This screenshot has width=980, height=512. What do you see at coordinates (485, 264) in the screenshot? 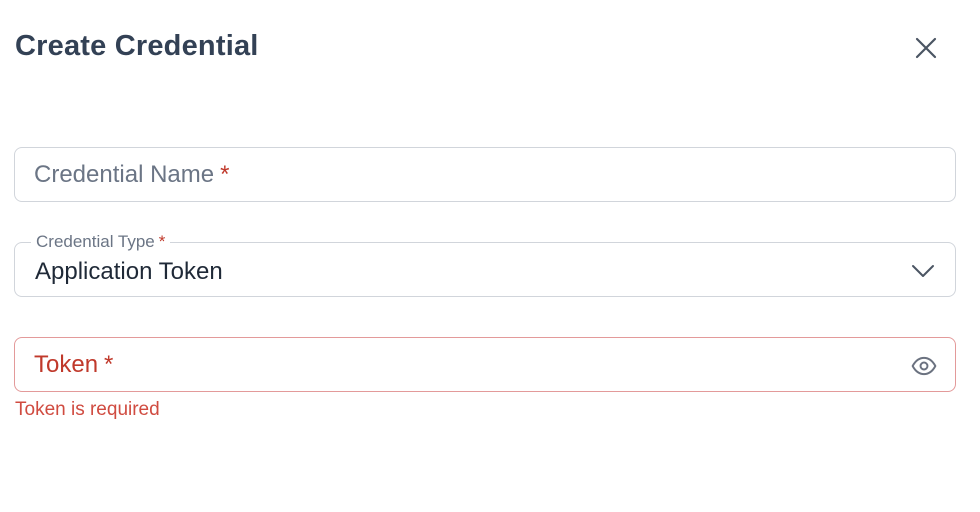
I see `credential-type-select: Credential Type * Application Token` at bounding box center [485, 264].